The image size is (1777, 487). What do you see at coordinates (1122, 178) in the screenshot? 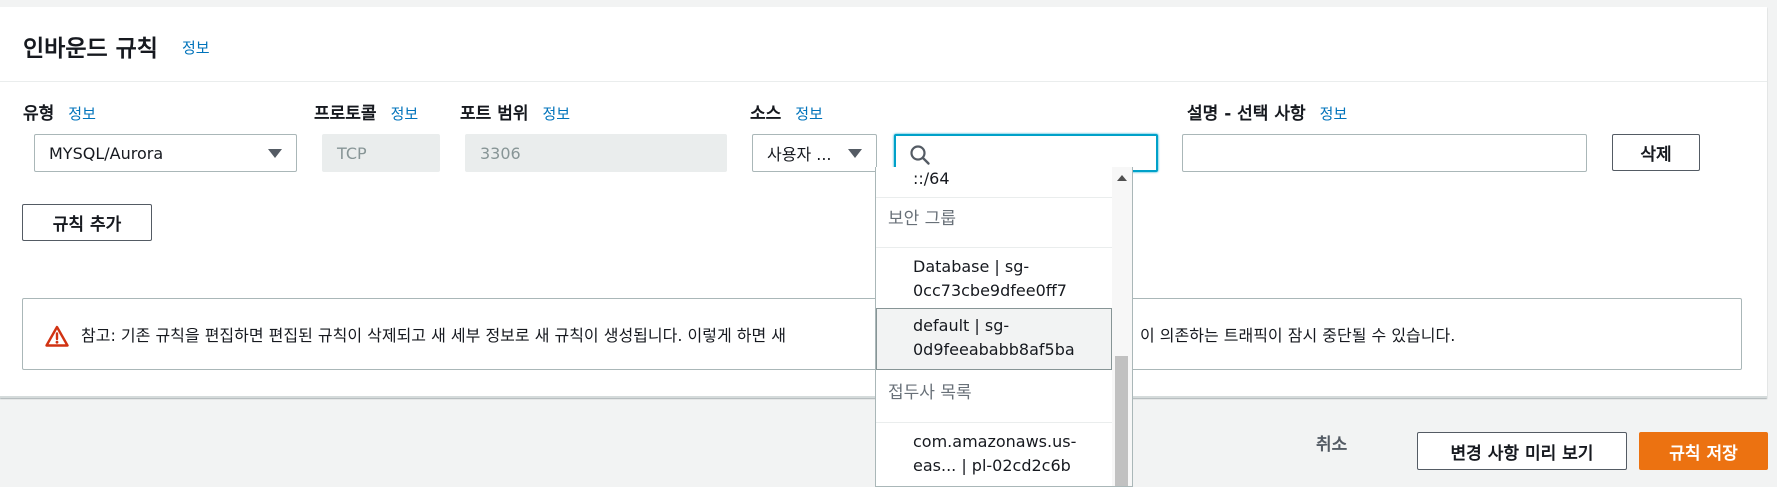
I see `scroll-up-arrow-icon` at bounding box center [1122, 178].